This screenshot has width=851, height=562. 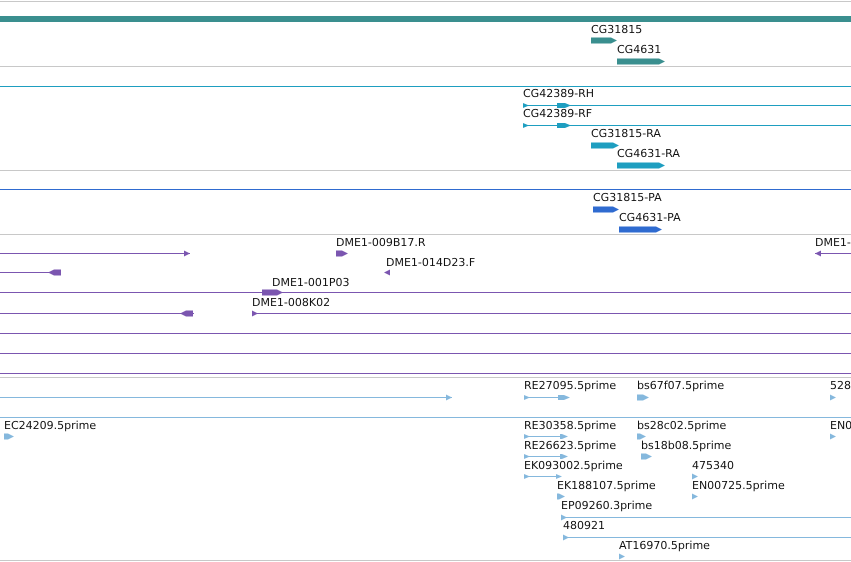 I want to click on feature-label: bs67f07.5prime, so click(x=680, y=386).